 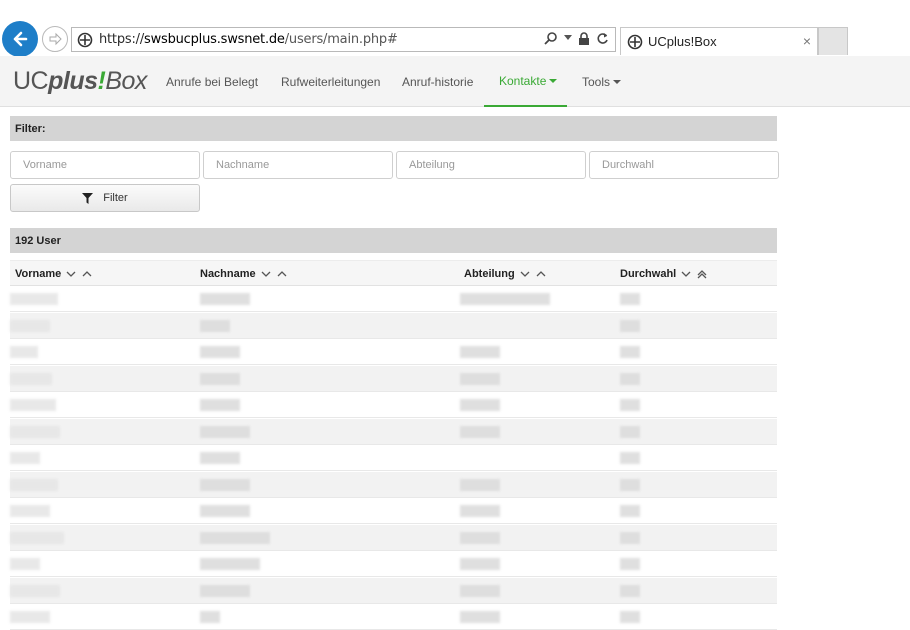 I want to click on nav-item-rufweiterleitungen: Rufweiterleitungen, so click(x=330, y=81).